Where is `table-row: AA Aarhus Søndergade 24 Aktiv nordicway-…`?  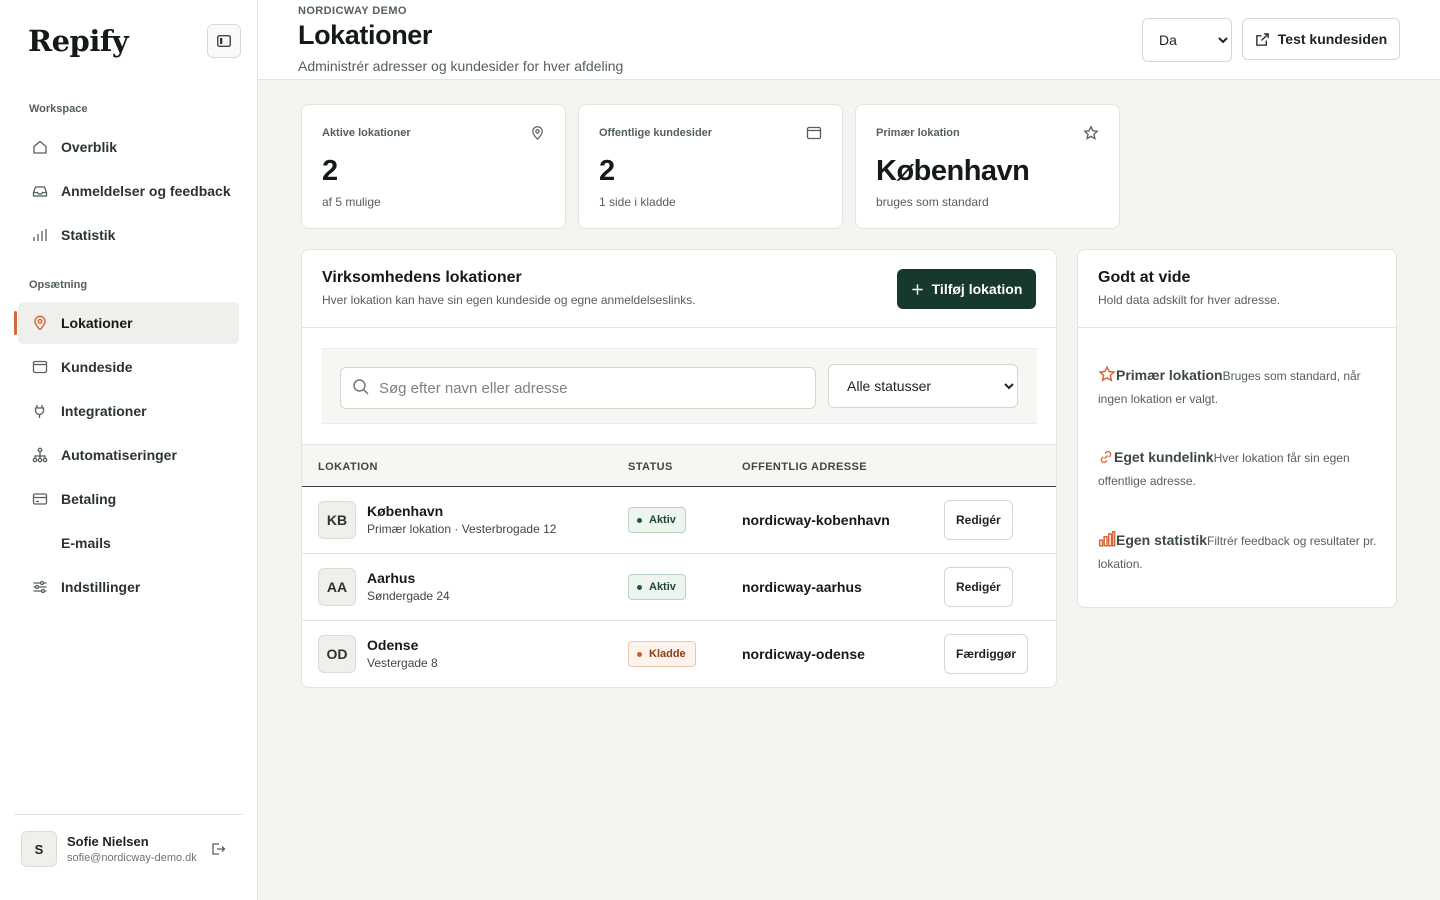 table-row: AA Aarhus Søndergade 24 Aktiv nordicway-… is located at coordinates (679, 587).